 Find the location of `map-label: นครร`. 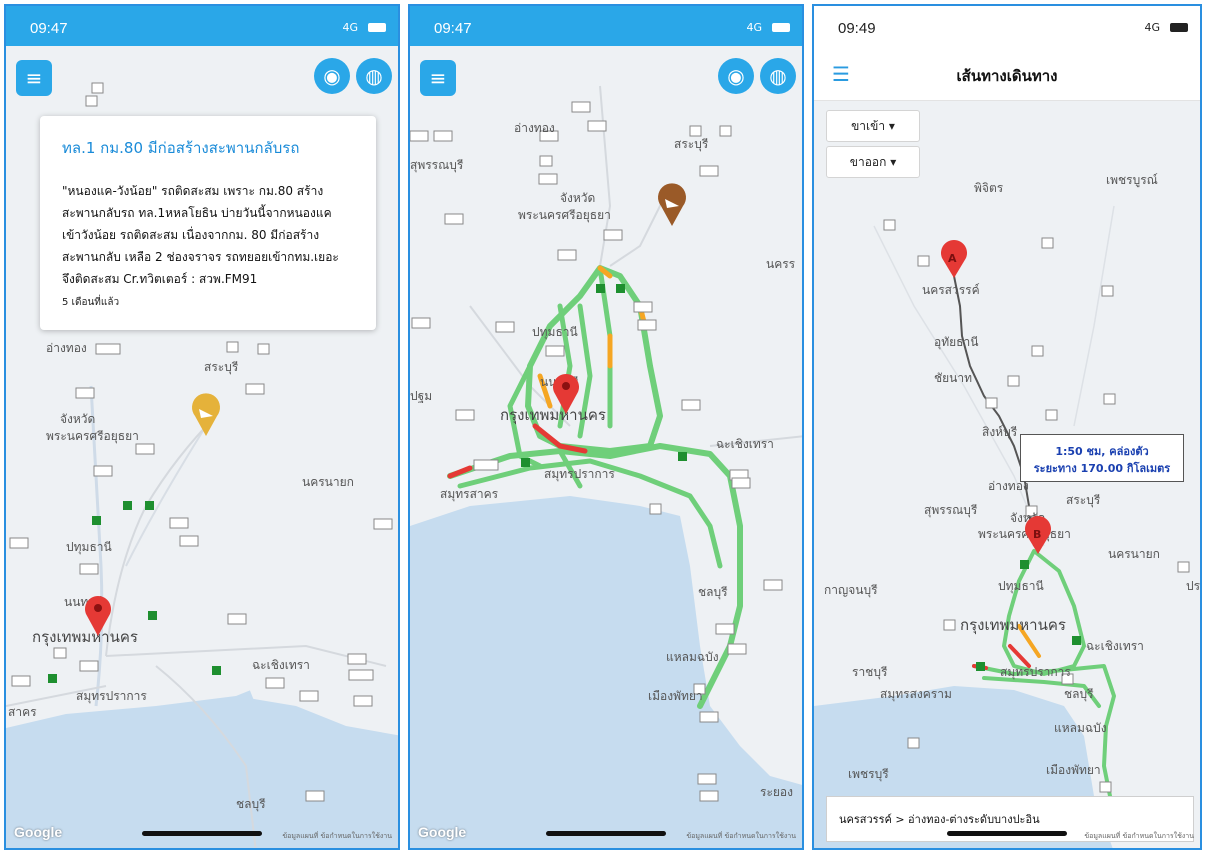

map-label: นครร is located at coordinates (781, 264).